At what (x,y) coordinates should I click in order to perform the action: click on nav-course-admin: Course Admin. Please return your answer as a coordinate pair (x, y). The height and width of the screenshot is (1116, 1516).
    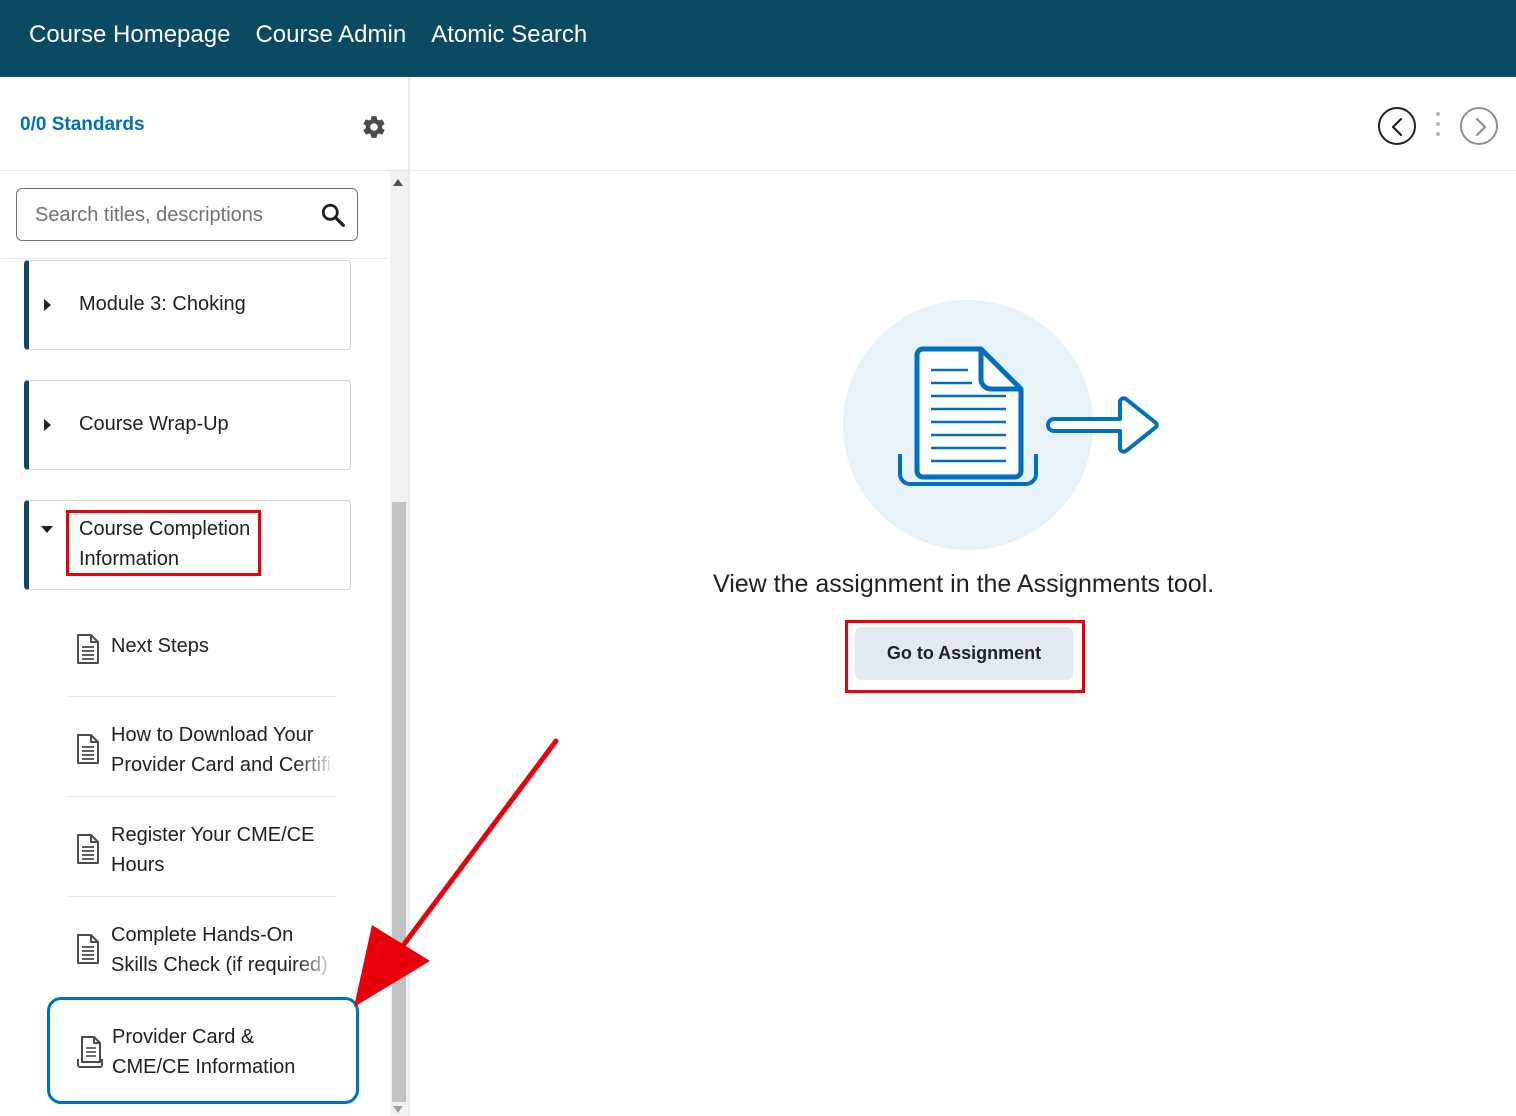
    Looking at the image, I should click on (330, 35).